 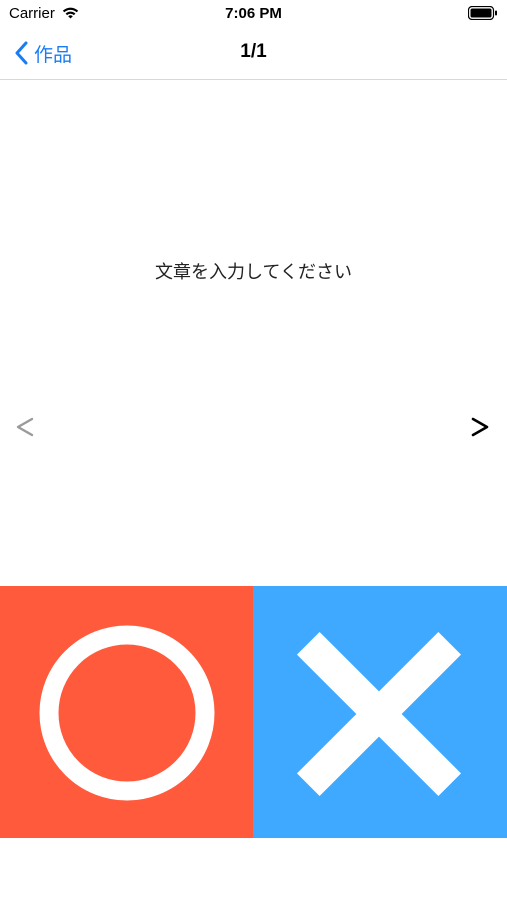 I want to click on correct-answer-button, so click(x=126, y=712).